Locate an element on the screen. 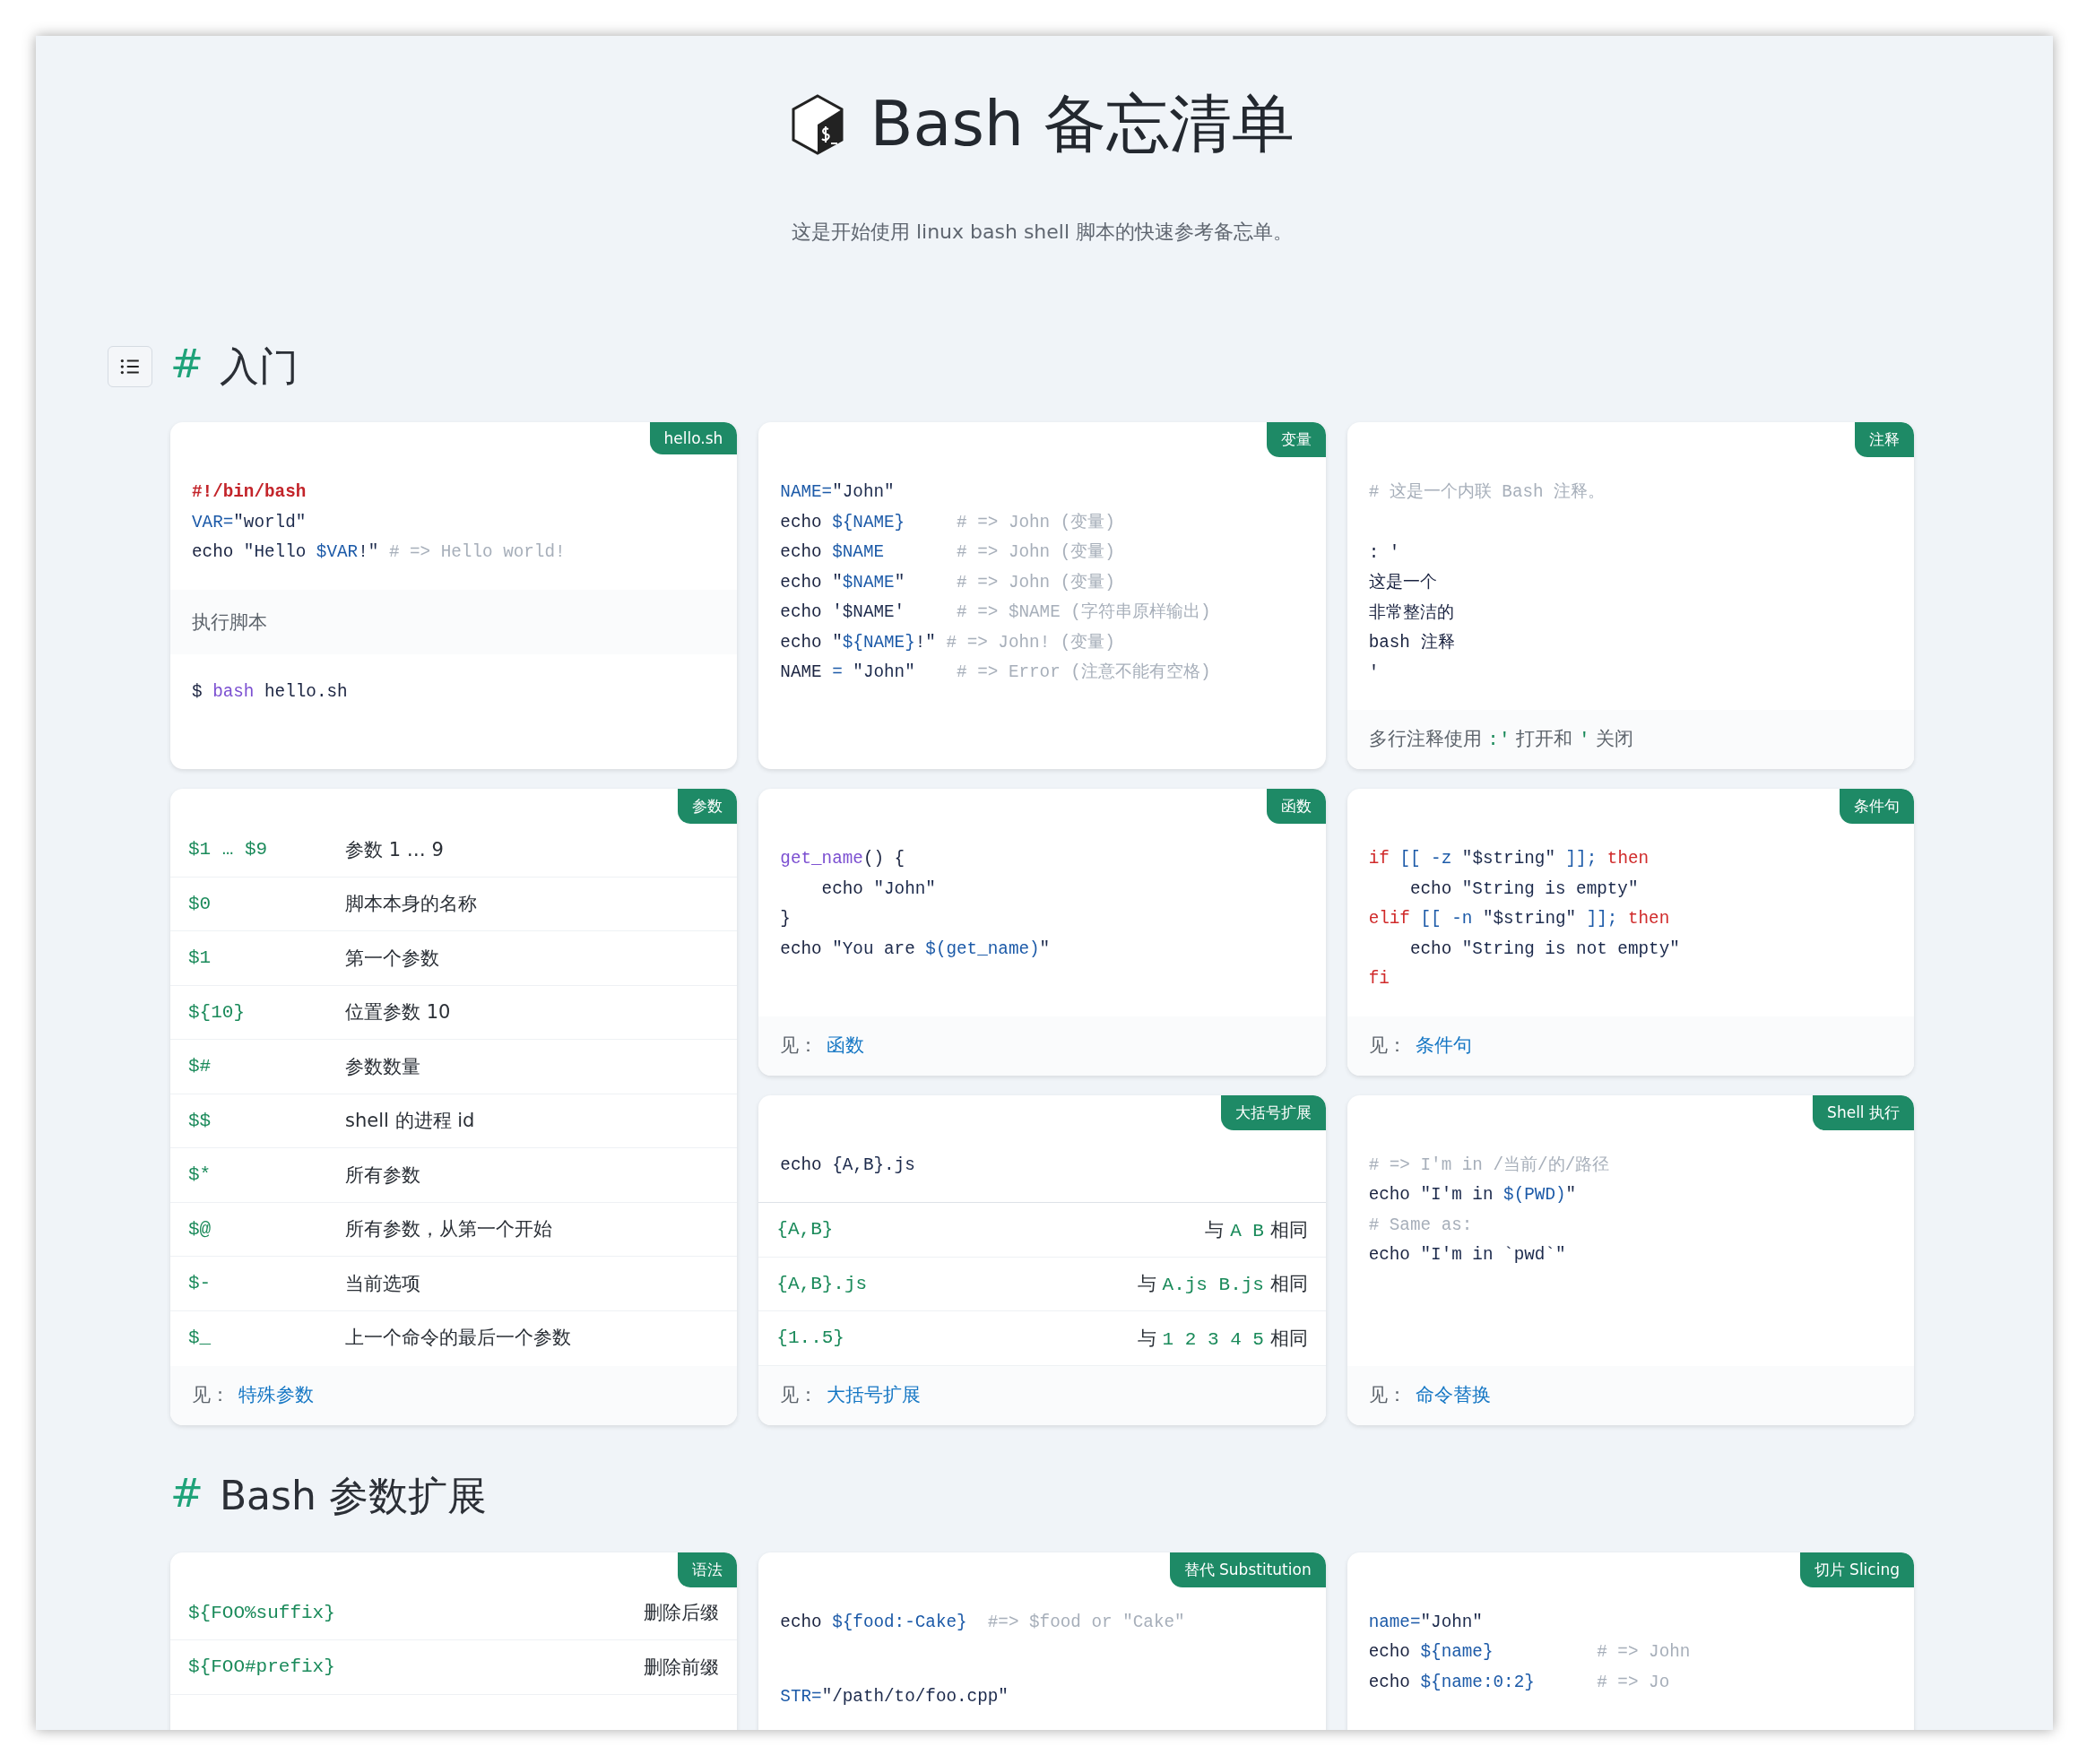 This screenshot has width=2087, height=1764. code-line: #!/bin/bash is located at coordinates (249, 492).